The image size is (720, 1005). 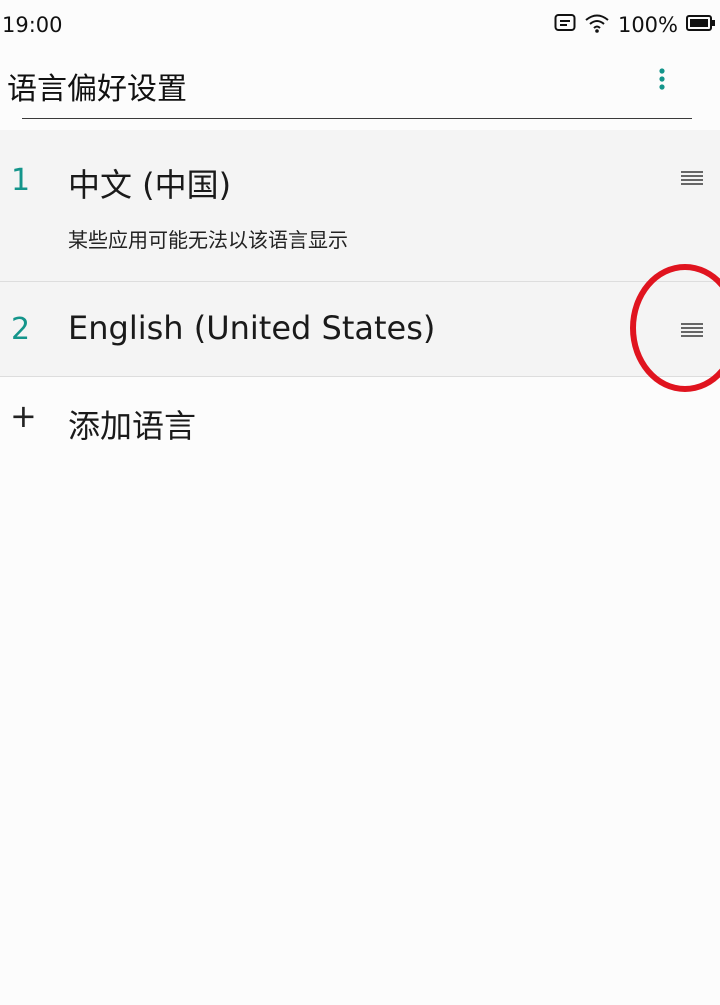 I want to click on language-item-en-us: 2 English (United States), so click(x=360, y=329).